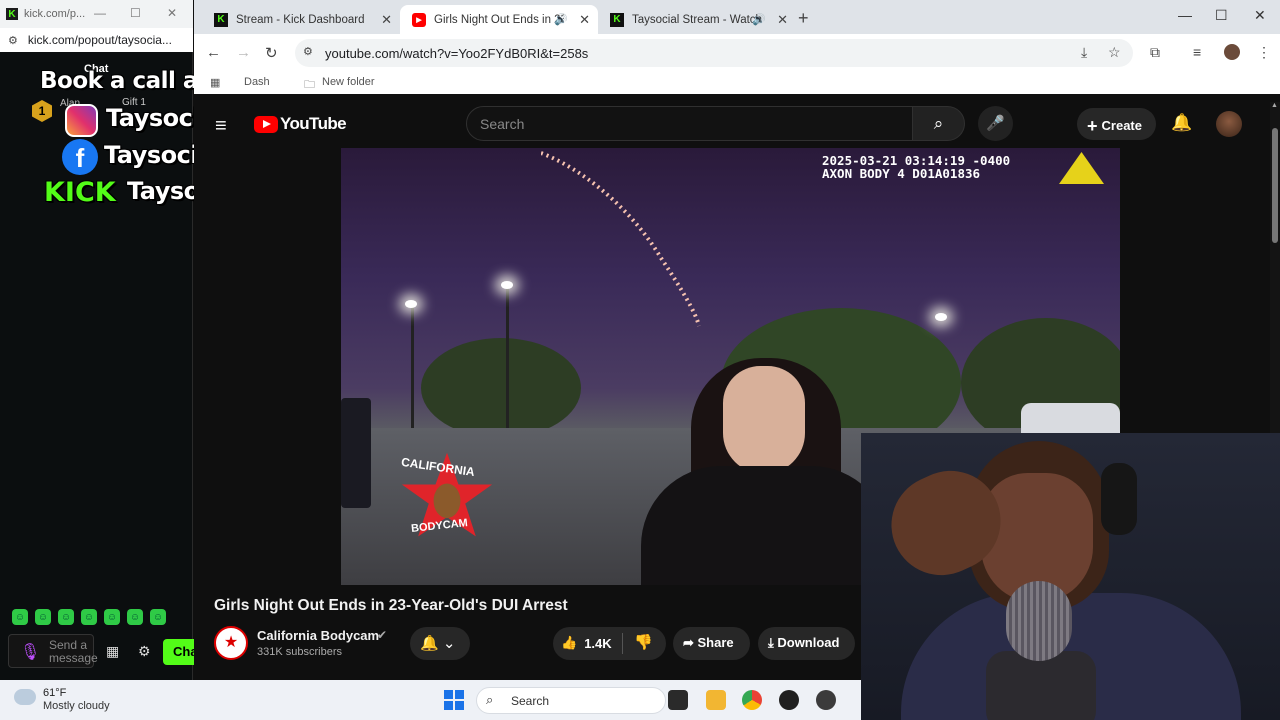  I want to click on facebook-icon: f, so click(80, 157).